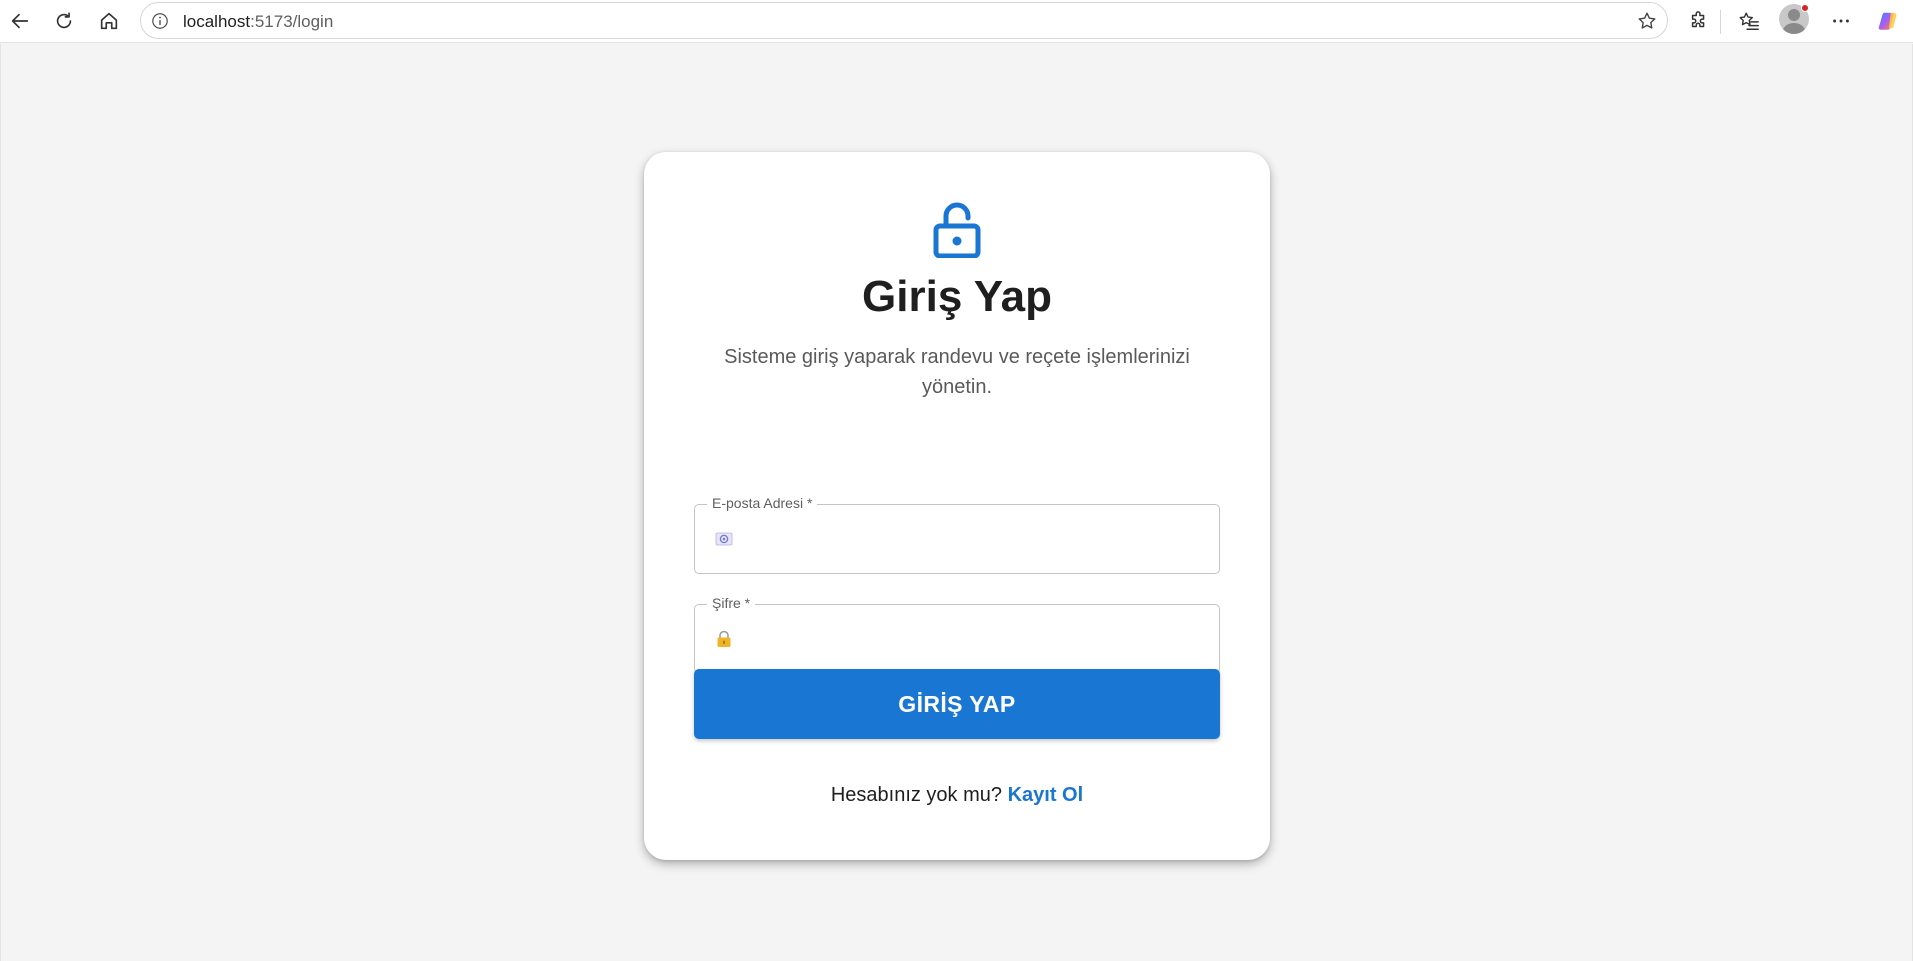 The height and width of the screenshot is (961, 1913). I want to click on more-icon, so click(1841, 21).